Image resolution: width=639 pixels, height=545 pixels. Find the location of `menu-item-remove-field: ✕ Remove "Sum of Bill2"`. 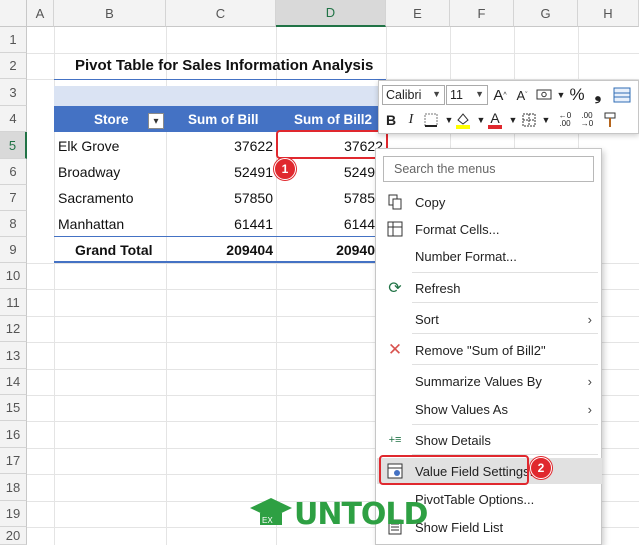

menu-item-remove-field: ✕ Remove "Sum of Bill2" is located at coordinates (489, 350).